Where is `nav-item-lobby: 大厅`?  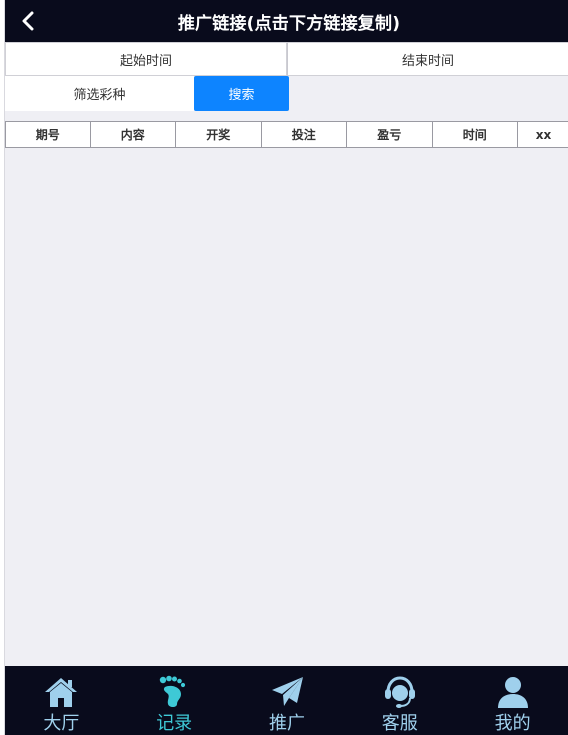 nav-item-lobby: 大厅 is located at coordinates (61, 700).